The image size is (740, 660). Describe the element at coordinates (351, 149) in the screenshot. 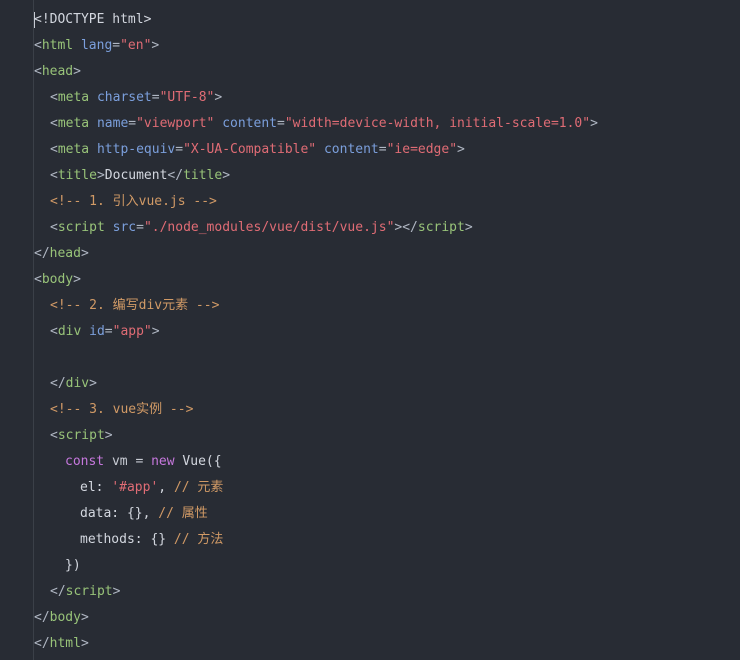

I see `code-token-attr: content` at that location.